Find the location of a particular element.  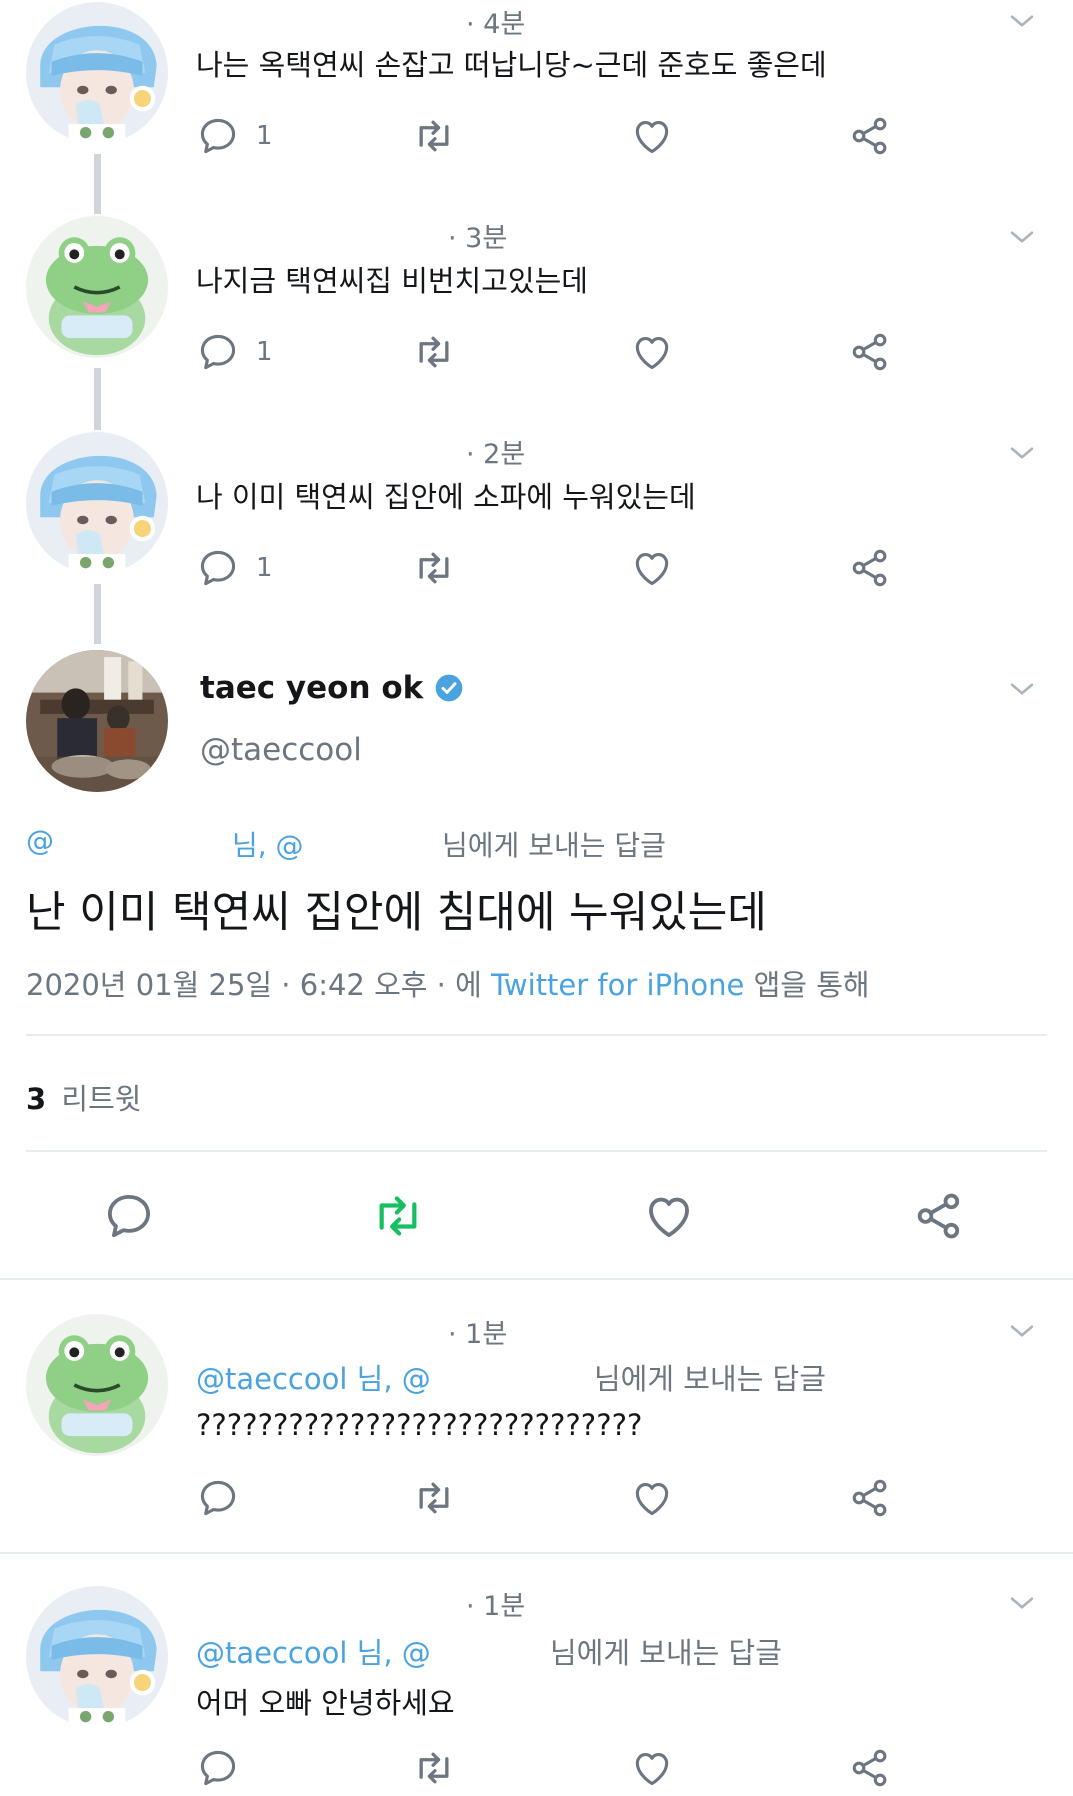

reply-to-mention: @ is located at coordinates (40, 840).